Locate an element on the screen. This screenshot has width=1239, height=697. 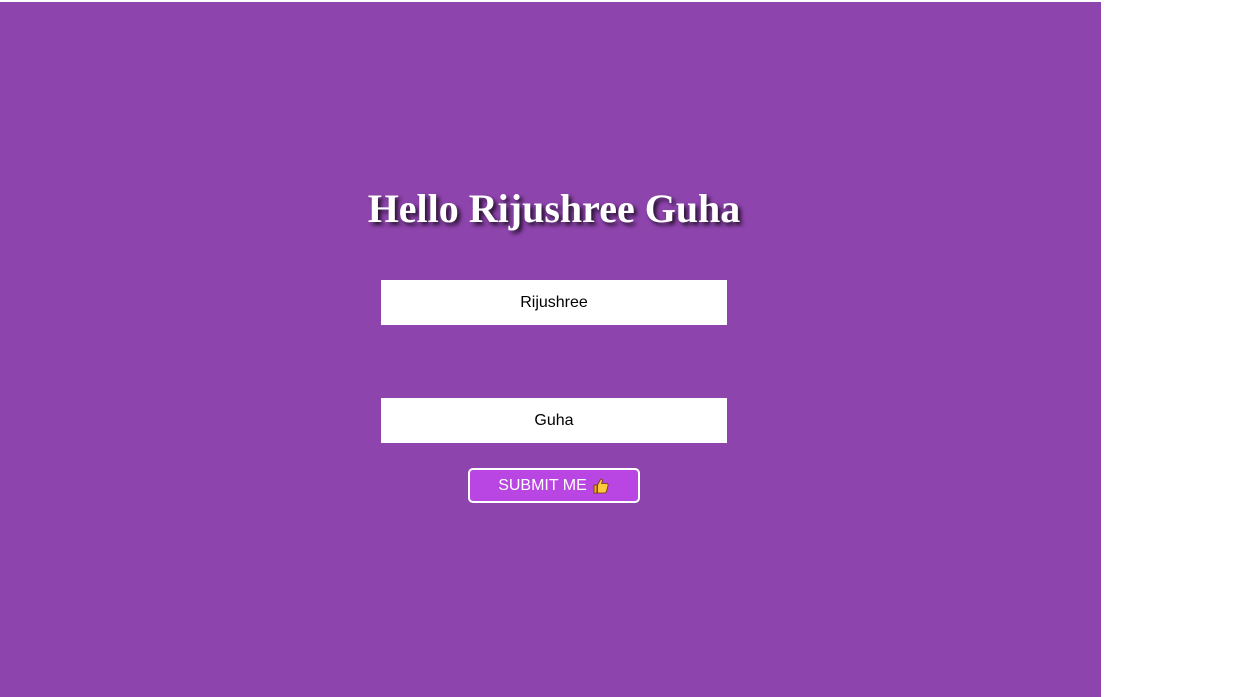
thumbs-up-icon is located at coordinates (601, 486).